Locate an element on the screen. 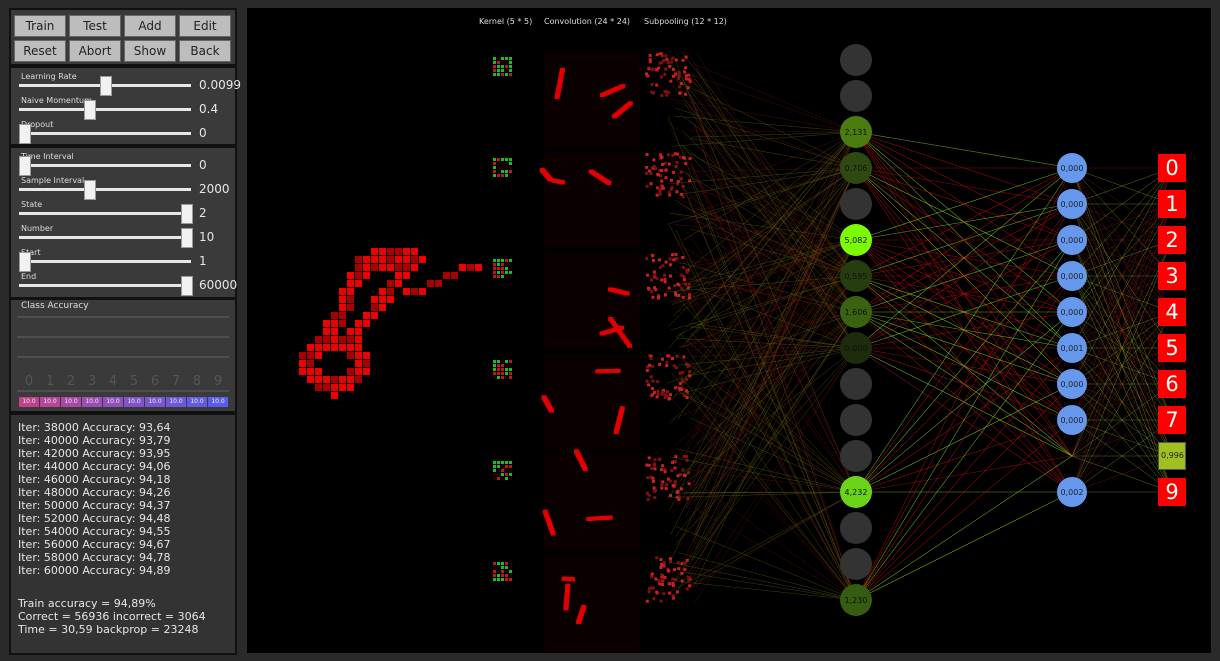 This screenshot has height=661, width=1220. add-button: Add is located at coordinates (150, 26).